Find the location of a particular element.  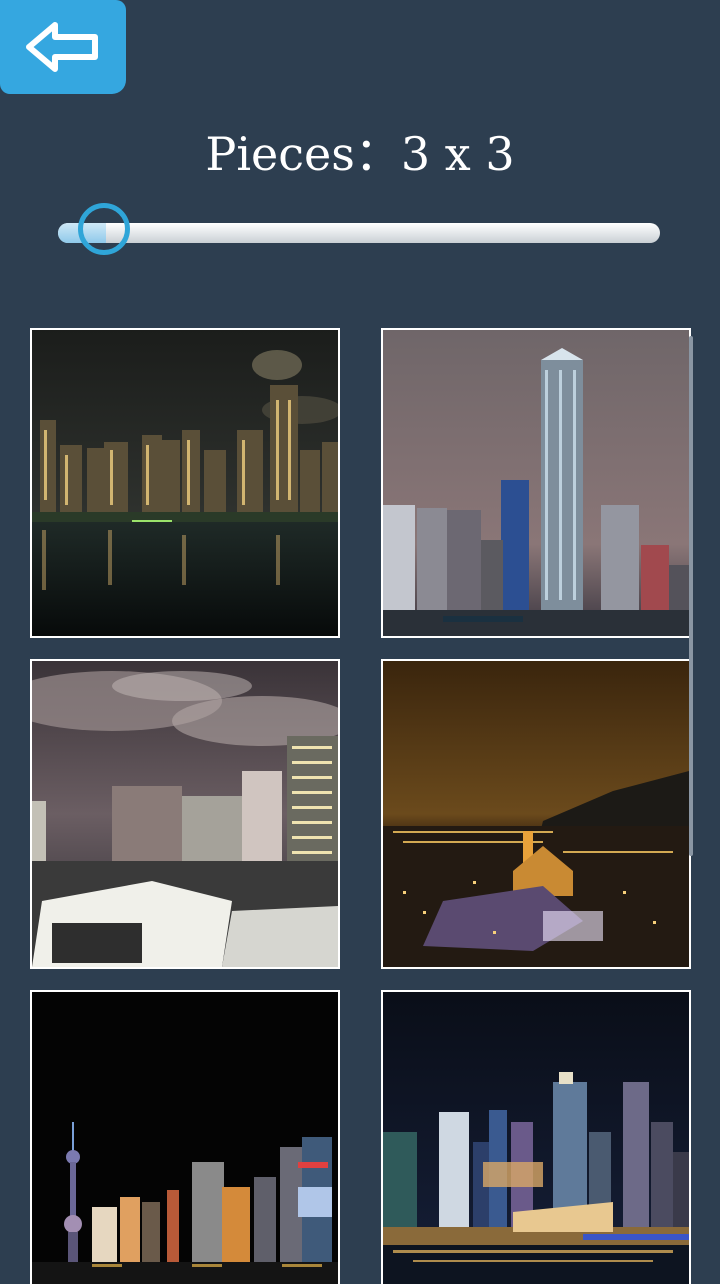

scrollbar is located at coordinates (691, 596).